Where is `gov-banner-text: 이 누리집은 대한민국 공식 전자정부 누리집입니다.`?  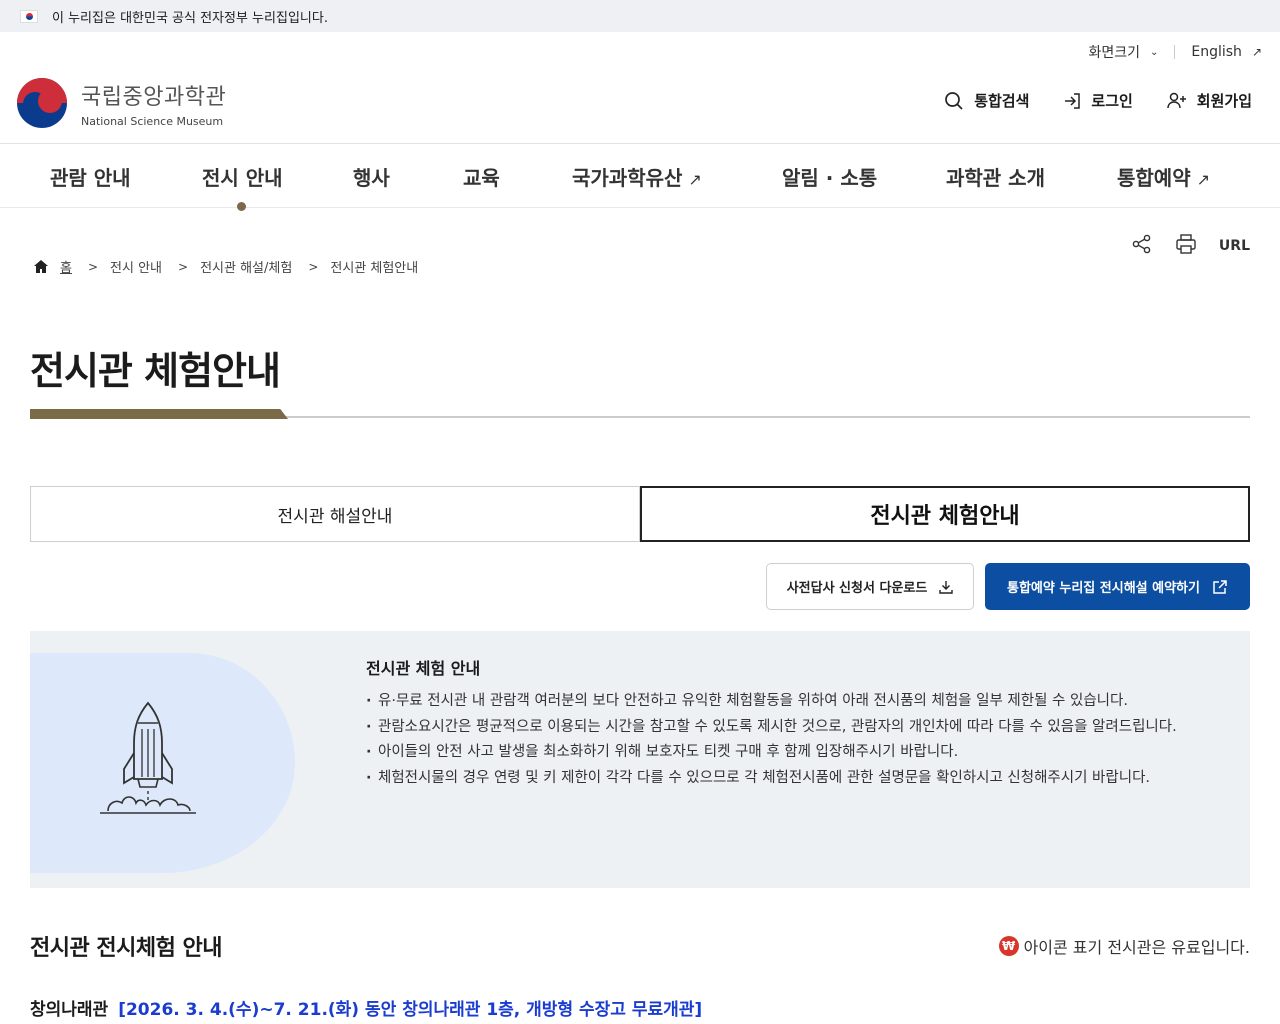 gov-banner-text: 이 누리집은 대한민국 공식 전자정부 누리집입니다. is located at coordinates (190, 18).